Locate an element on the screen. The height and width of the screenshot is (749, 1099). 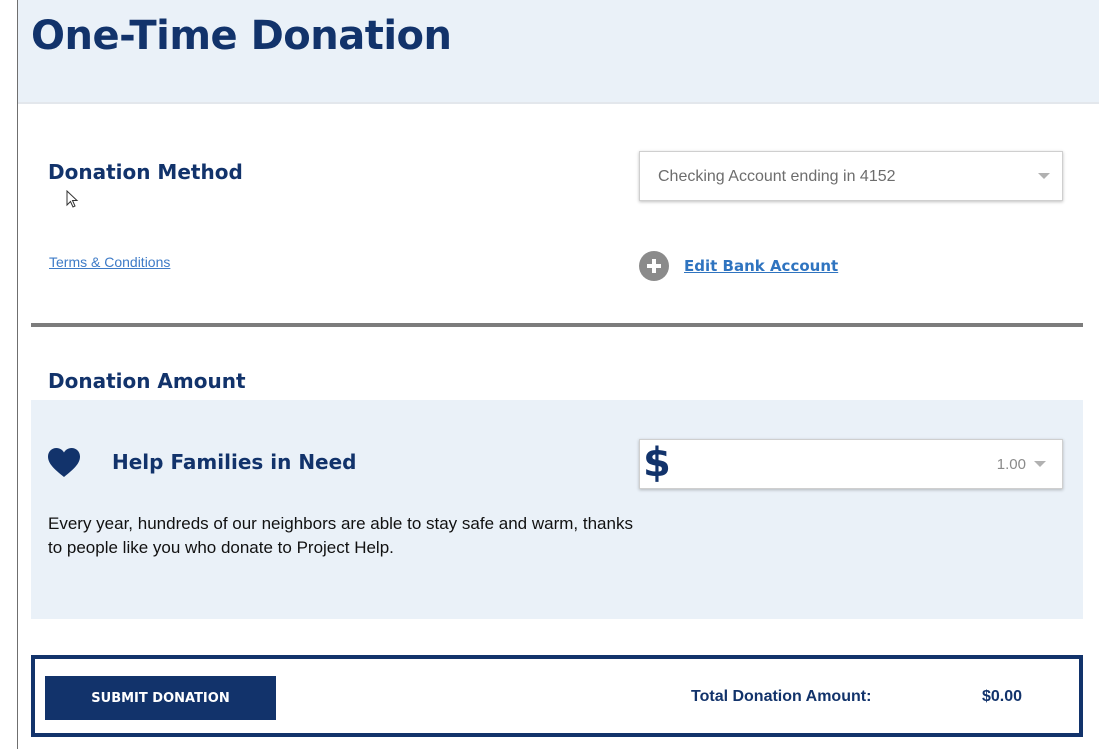
section-divider is located at coordinates (557, 325).